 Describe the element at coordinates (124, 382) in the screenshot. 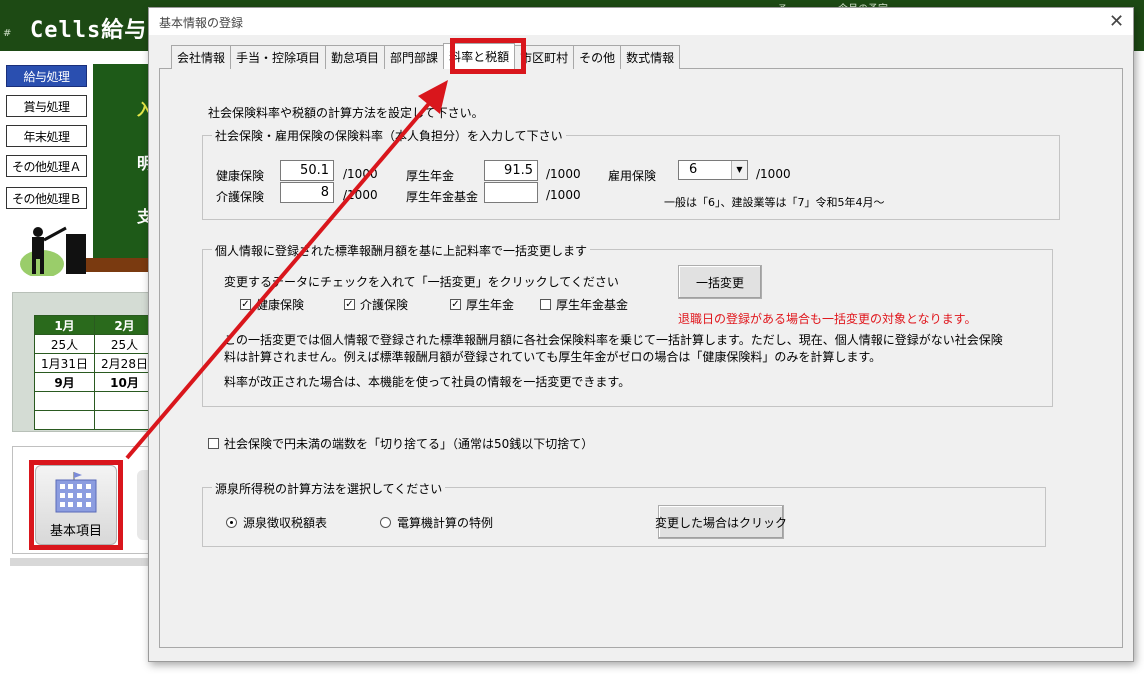

I see `calendar-cell: 10月` at that location.